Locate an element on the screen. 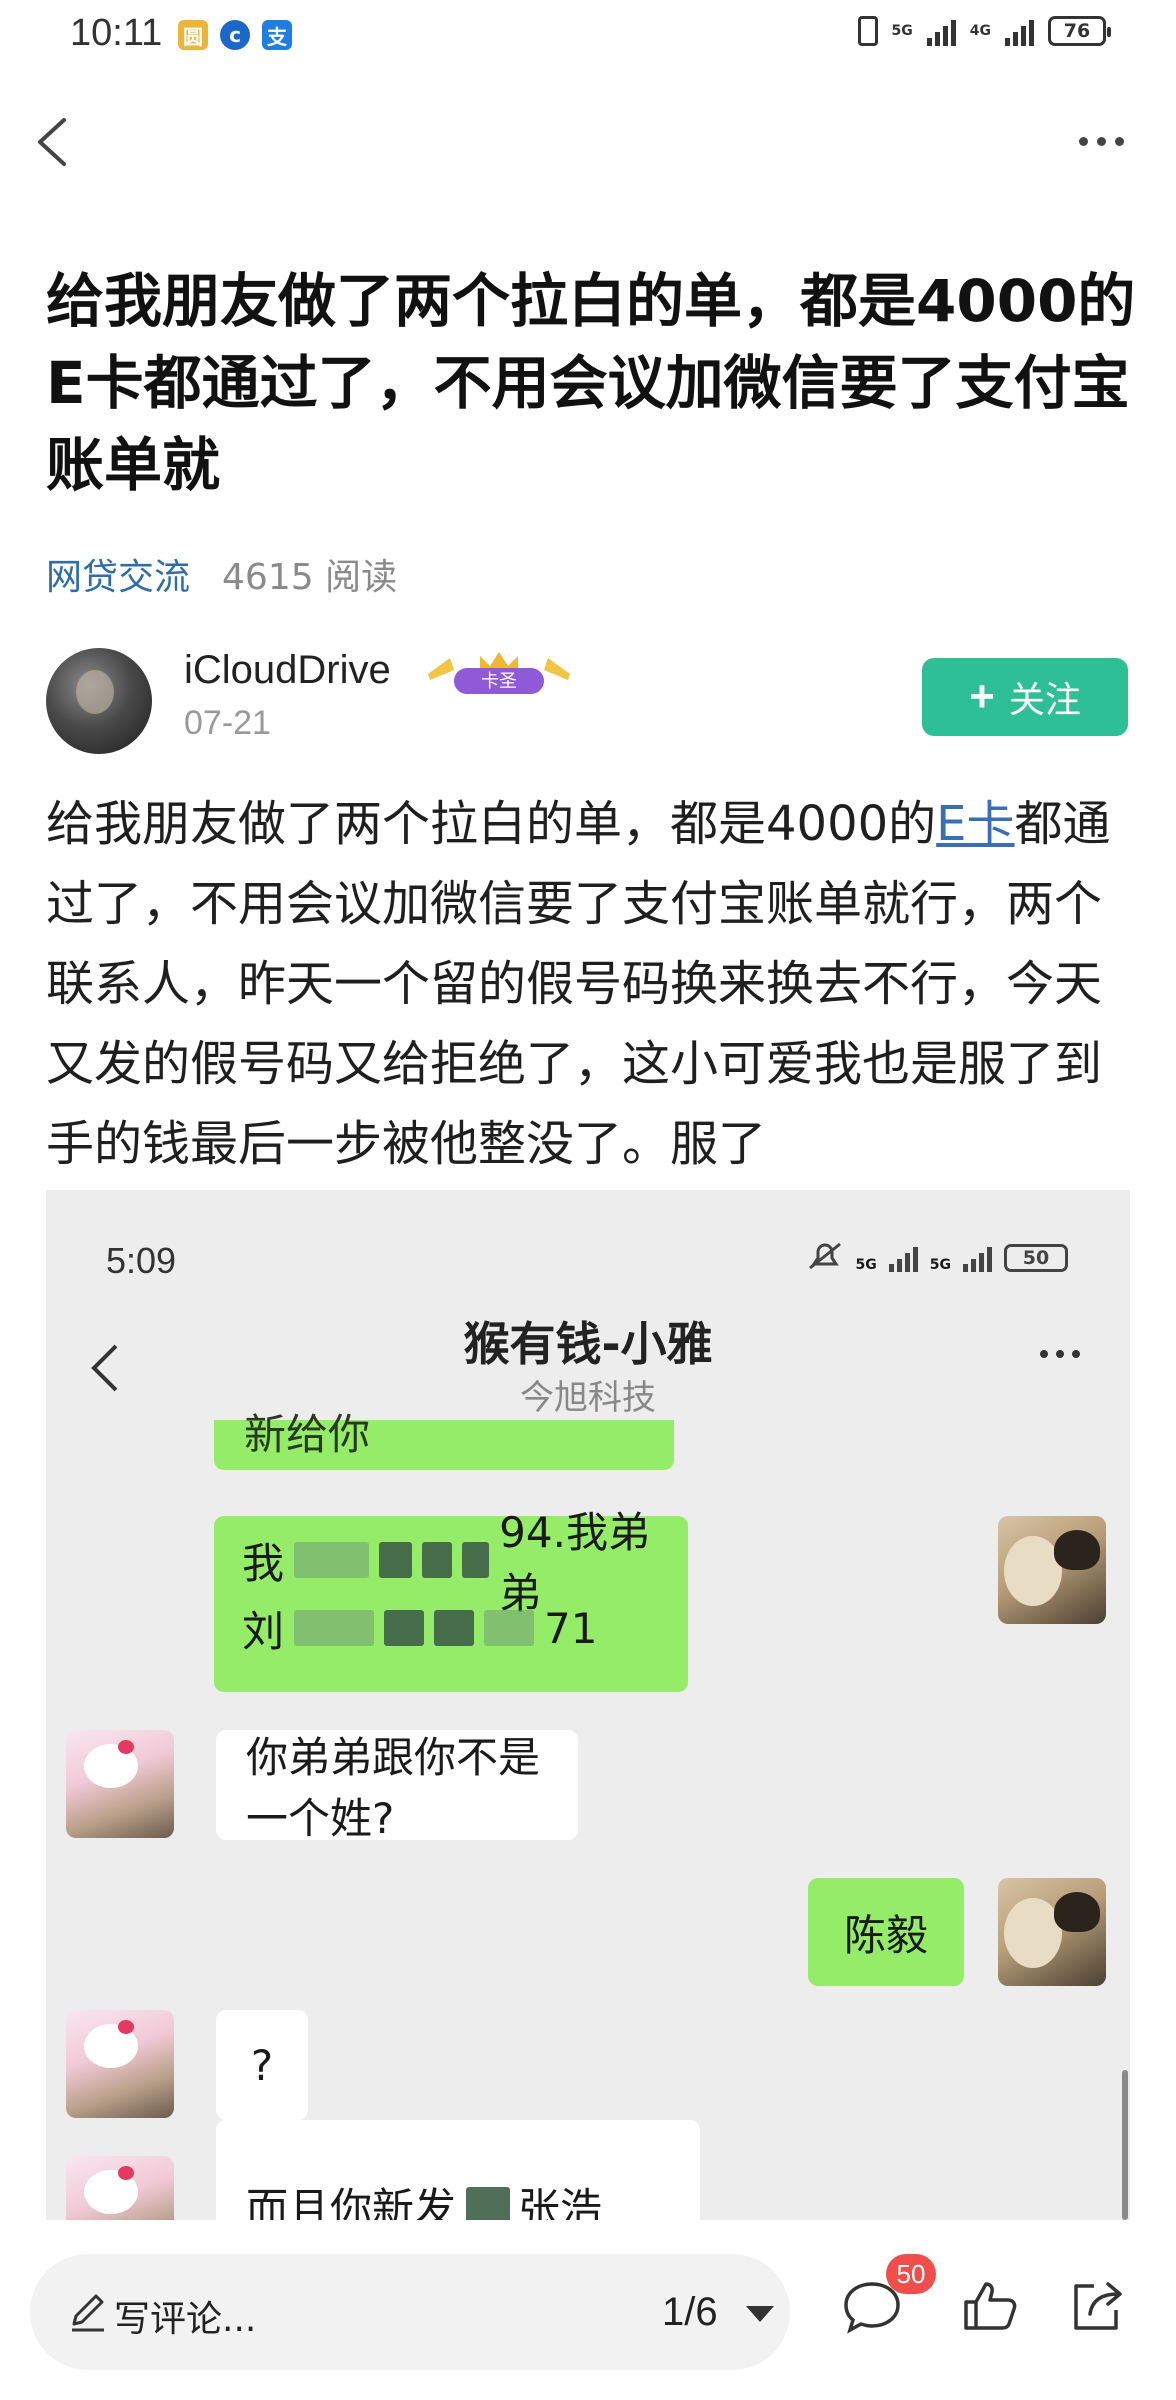 The height and width of the screenshot is (2400, 1176). comment-input: 写评论... 1/6 is located at coordinates (410, 2312).